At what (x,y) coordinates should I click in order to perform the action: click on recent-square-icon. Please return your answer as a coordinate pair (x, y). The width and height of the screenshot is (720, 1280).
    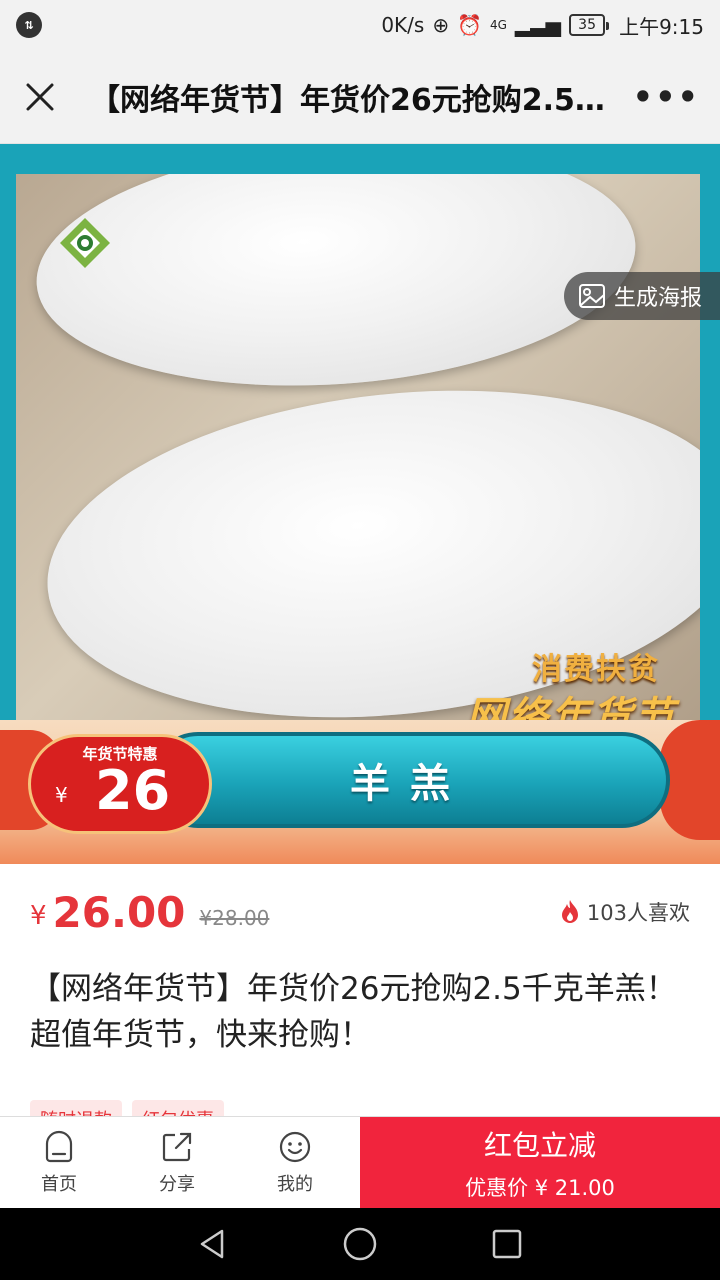
    Looking at the image, I should click on (506, 1244).